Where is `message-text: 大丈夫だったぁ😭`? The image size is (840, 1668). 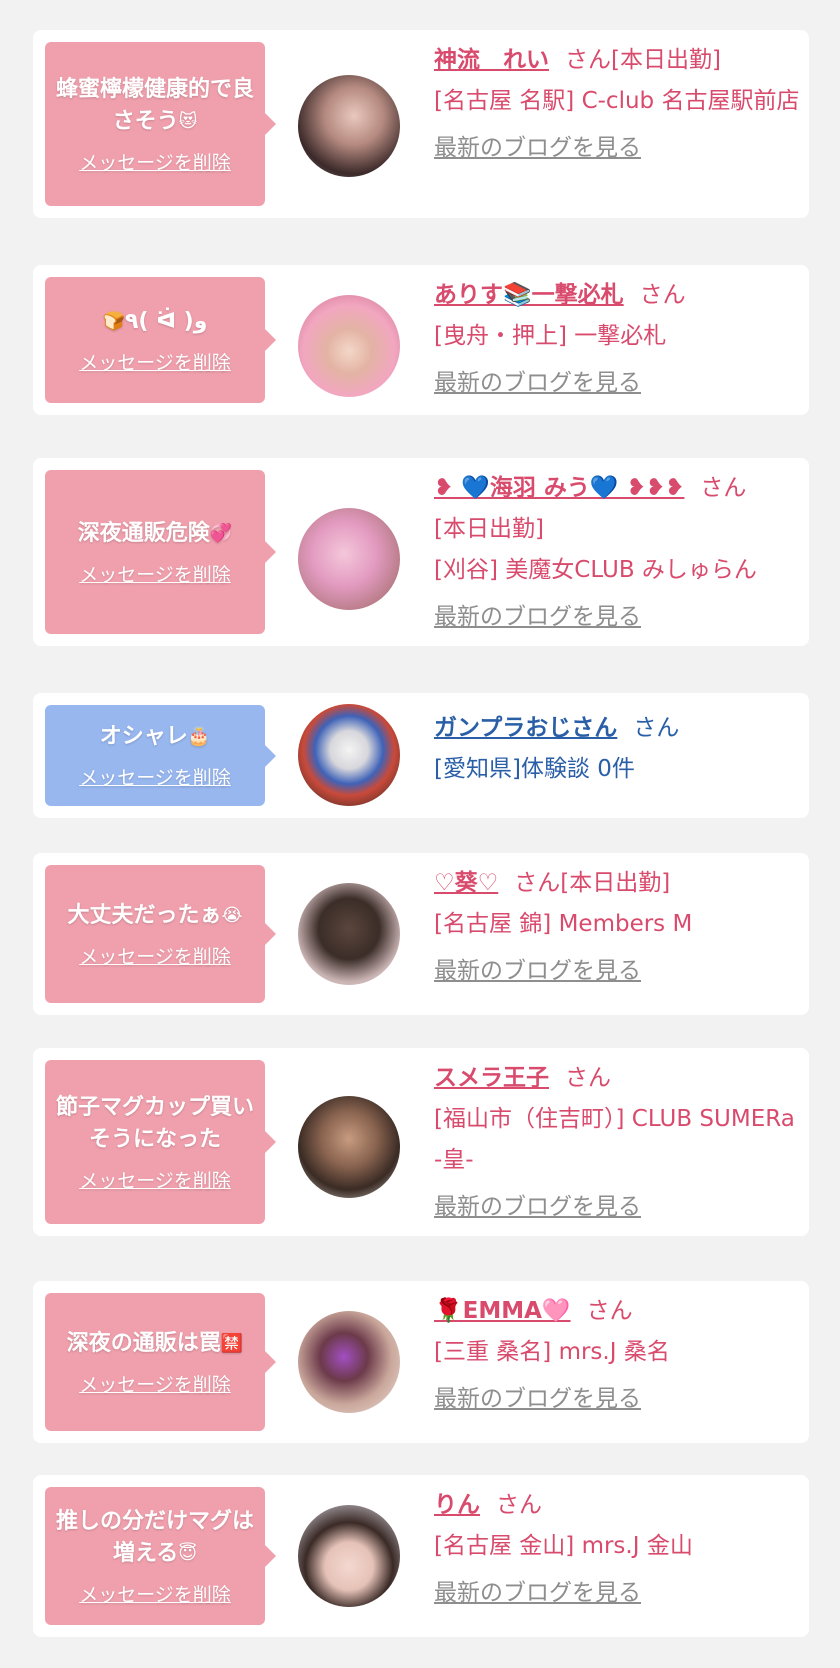 message-text: 大丈夫だったぁ😭 is located at coordinates (154, 916).